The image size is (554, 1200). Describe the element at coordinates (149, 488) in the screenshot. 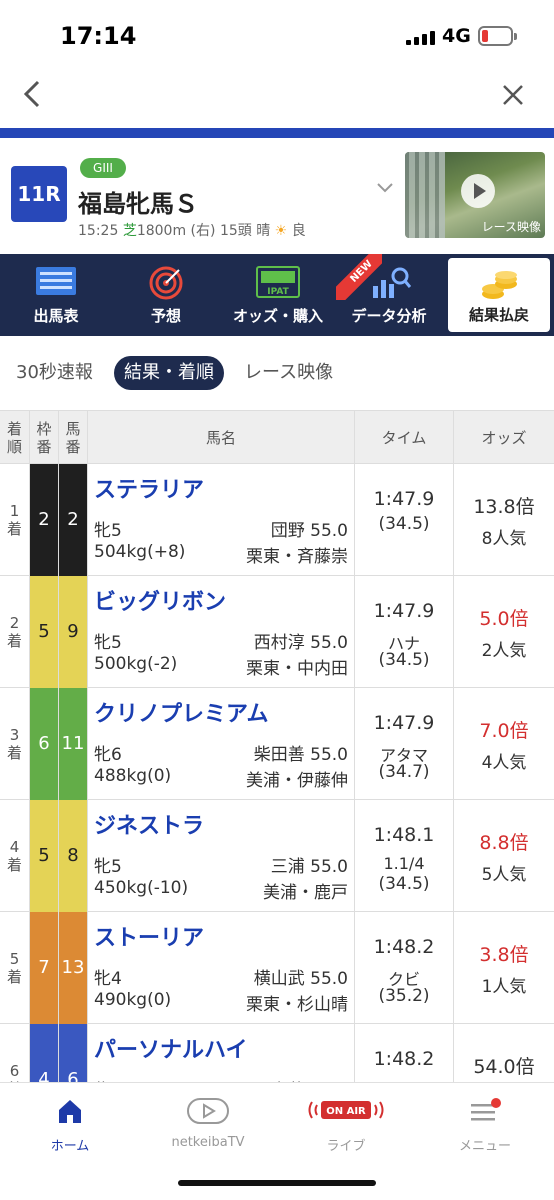

I see `horse-name-link: ステラリア` at that location.